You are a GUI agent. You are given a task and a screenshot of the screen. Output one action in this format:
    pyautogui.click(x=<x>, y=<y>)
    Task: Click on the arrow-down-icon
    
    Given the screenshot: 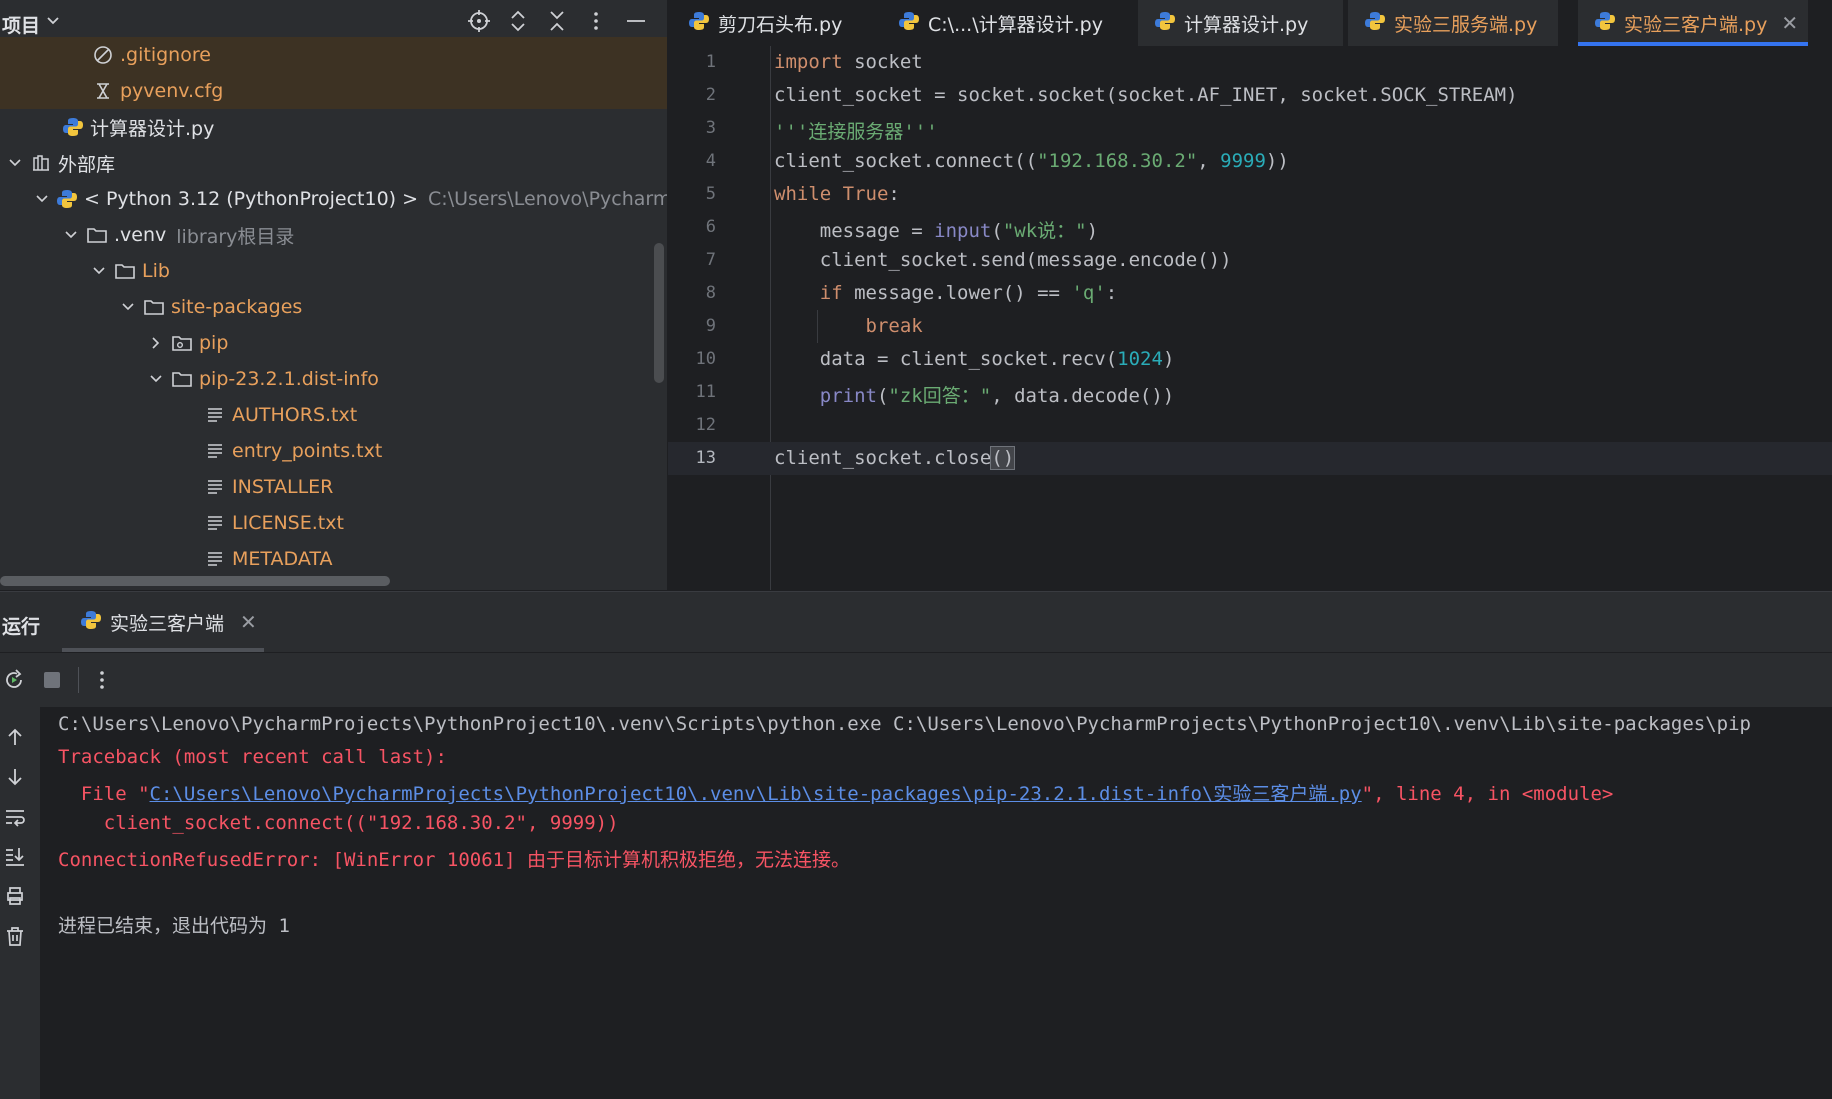 What is the action you would take?
    pyautogui.click(x=15, y=777)
    